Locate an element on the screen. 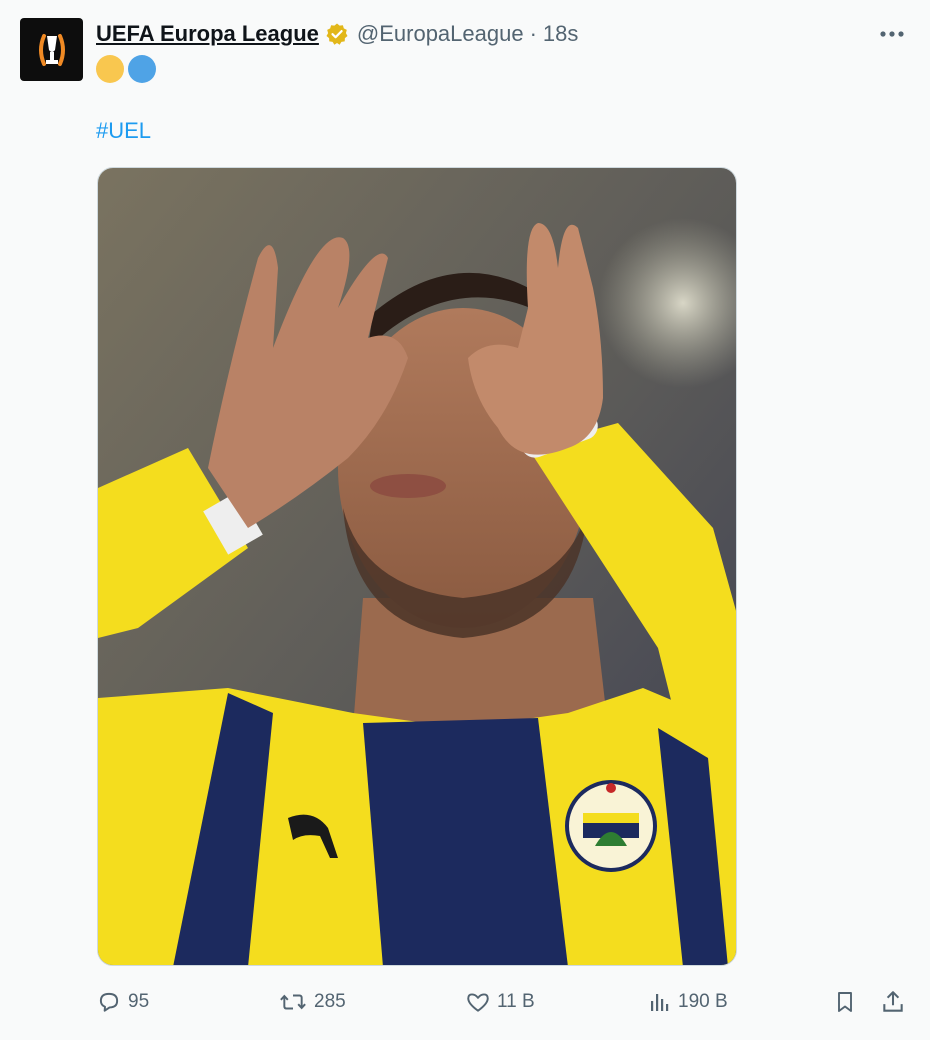 This screenshot has width=930, height=1040. reply-button: 95 is located at coordinates (122, 1002).